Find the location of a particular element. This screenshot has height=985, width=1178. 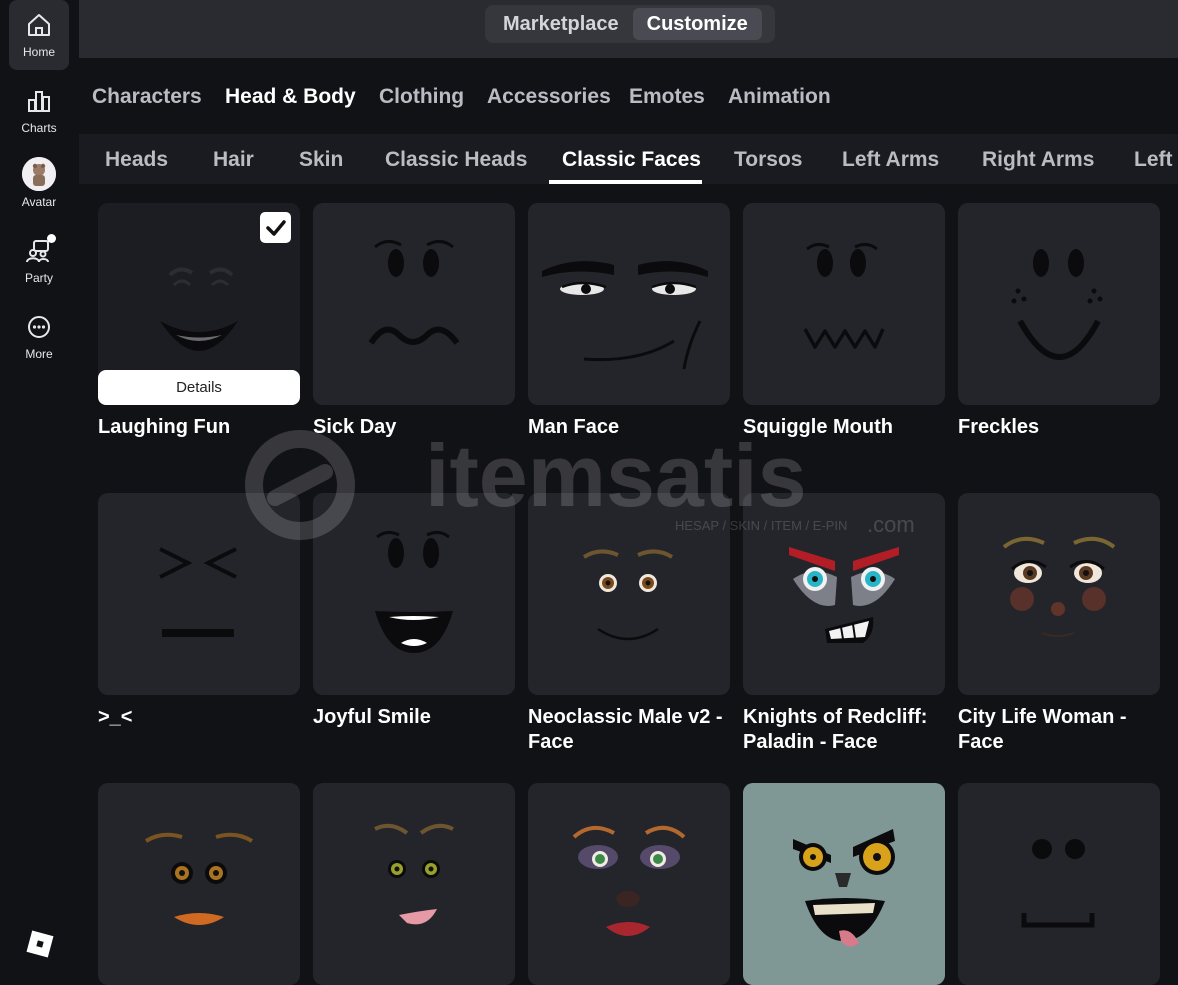

nav-party: Party is located at coordinates (39, 261).